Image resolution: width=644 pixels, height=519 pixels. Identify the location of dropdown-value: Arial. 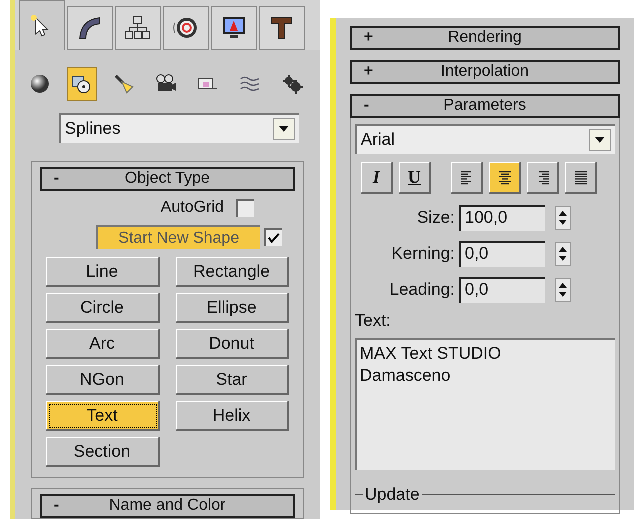
(378, 140).